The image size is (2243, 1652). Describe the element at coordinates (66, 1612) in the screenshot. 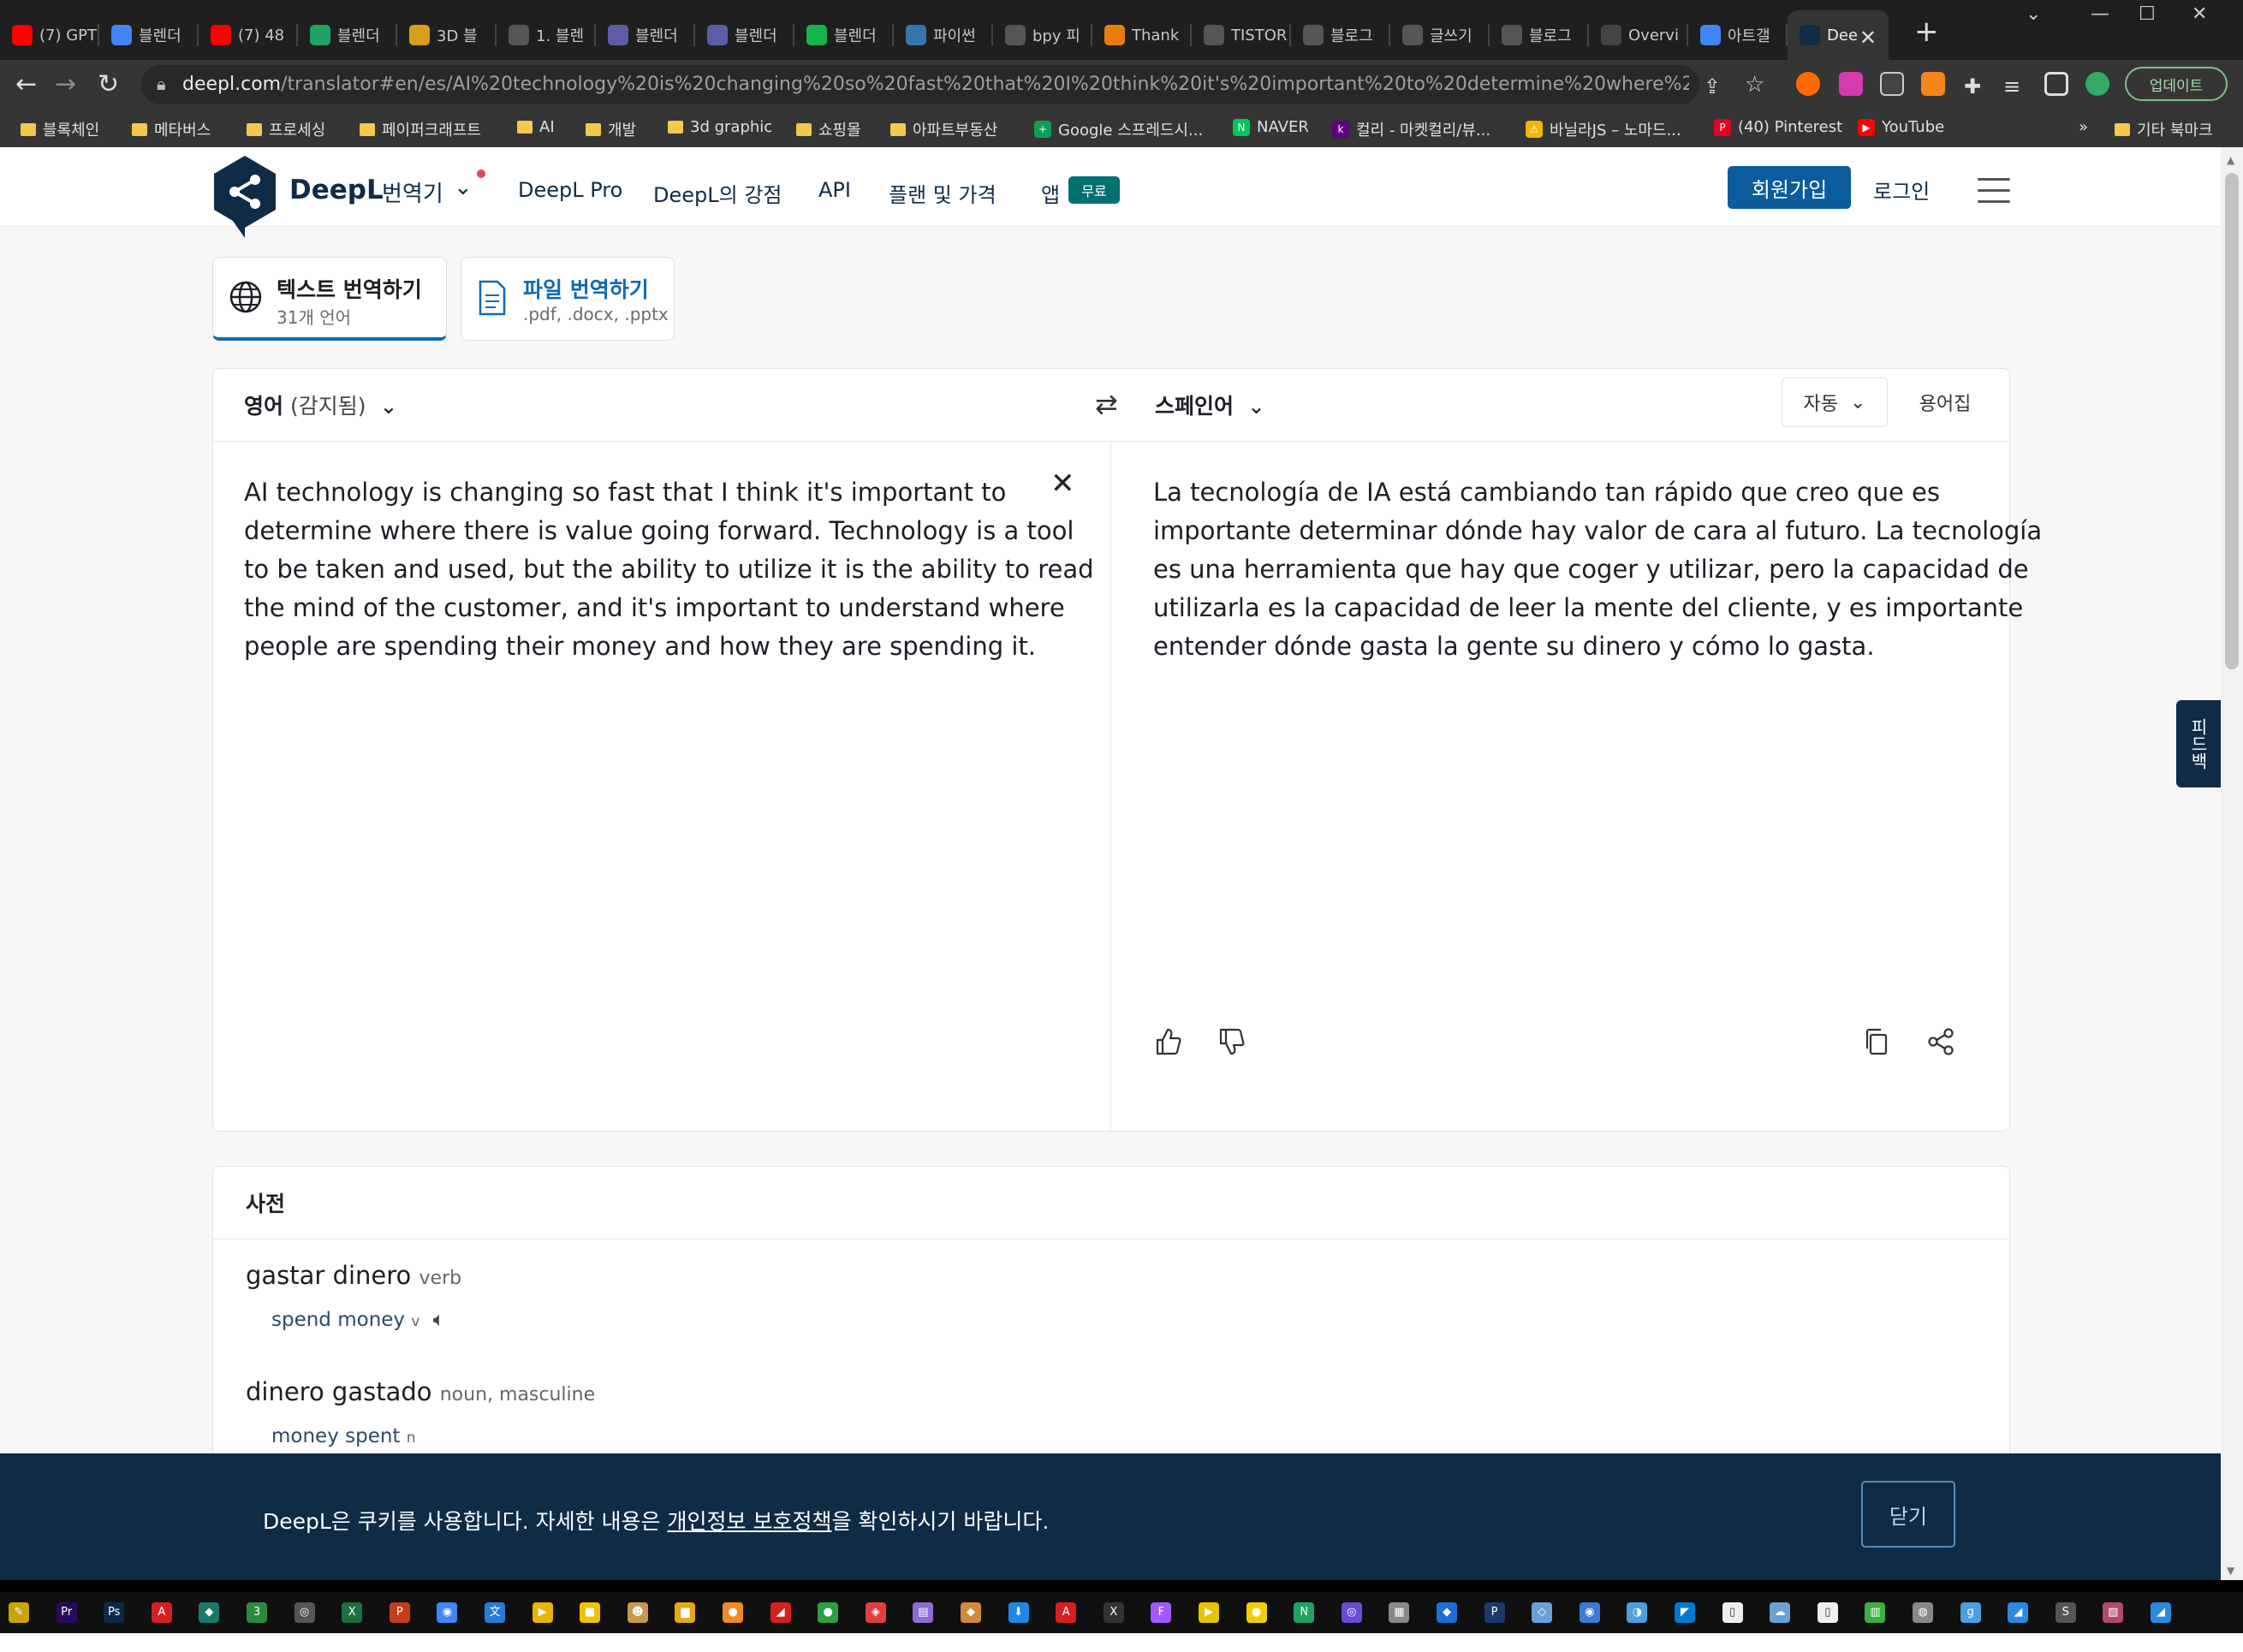

I see `taskbar-app-icon: Pr` at that location.